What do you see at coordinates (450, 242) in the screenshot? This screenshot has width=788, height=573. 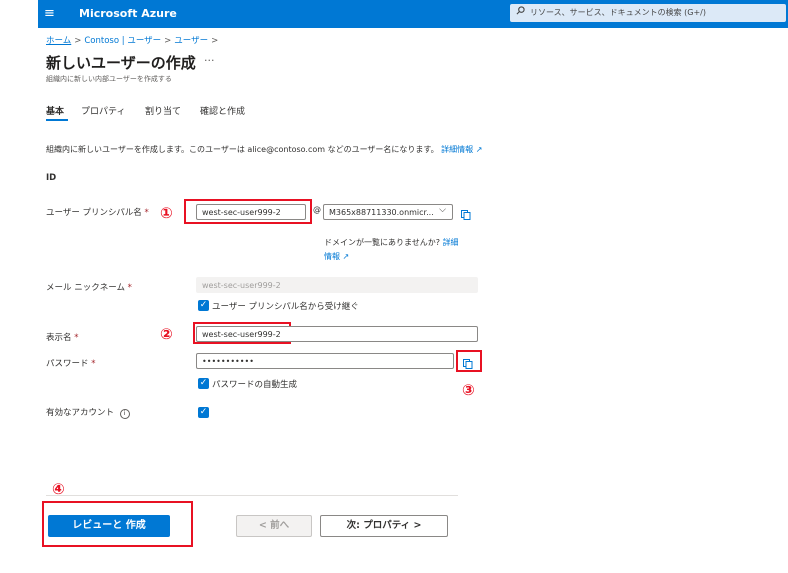 I see `domain-link-part1: 詳細` at bounding box center [450, 242].